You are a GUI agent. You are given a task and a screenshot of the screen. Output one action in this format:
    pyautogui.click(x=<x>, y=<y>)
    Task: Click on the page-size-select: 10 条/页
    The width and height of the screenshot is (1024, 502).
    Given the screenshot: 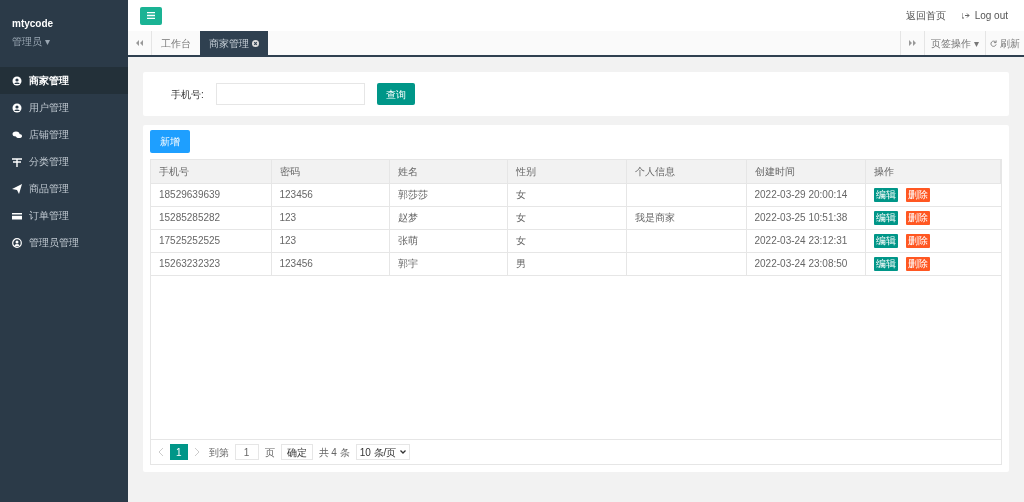 What is the action you would take?
    pyautogui.click(x=383, y=452)
    